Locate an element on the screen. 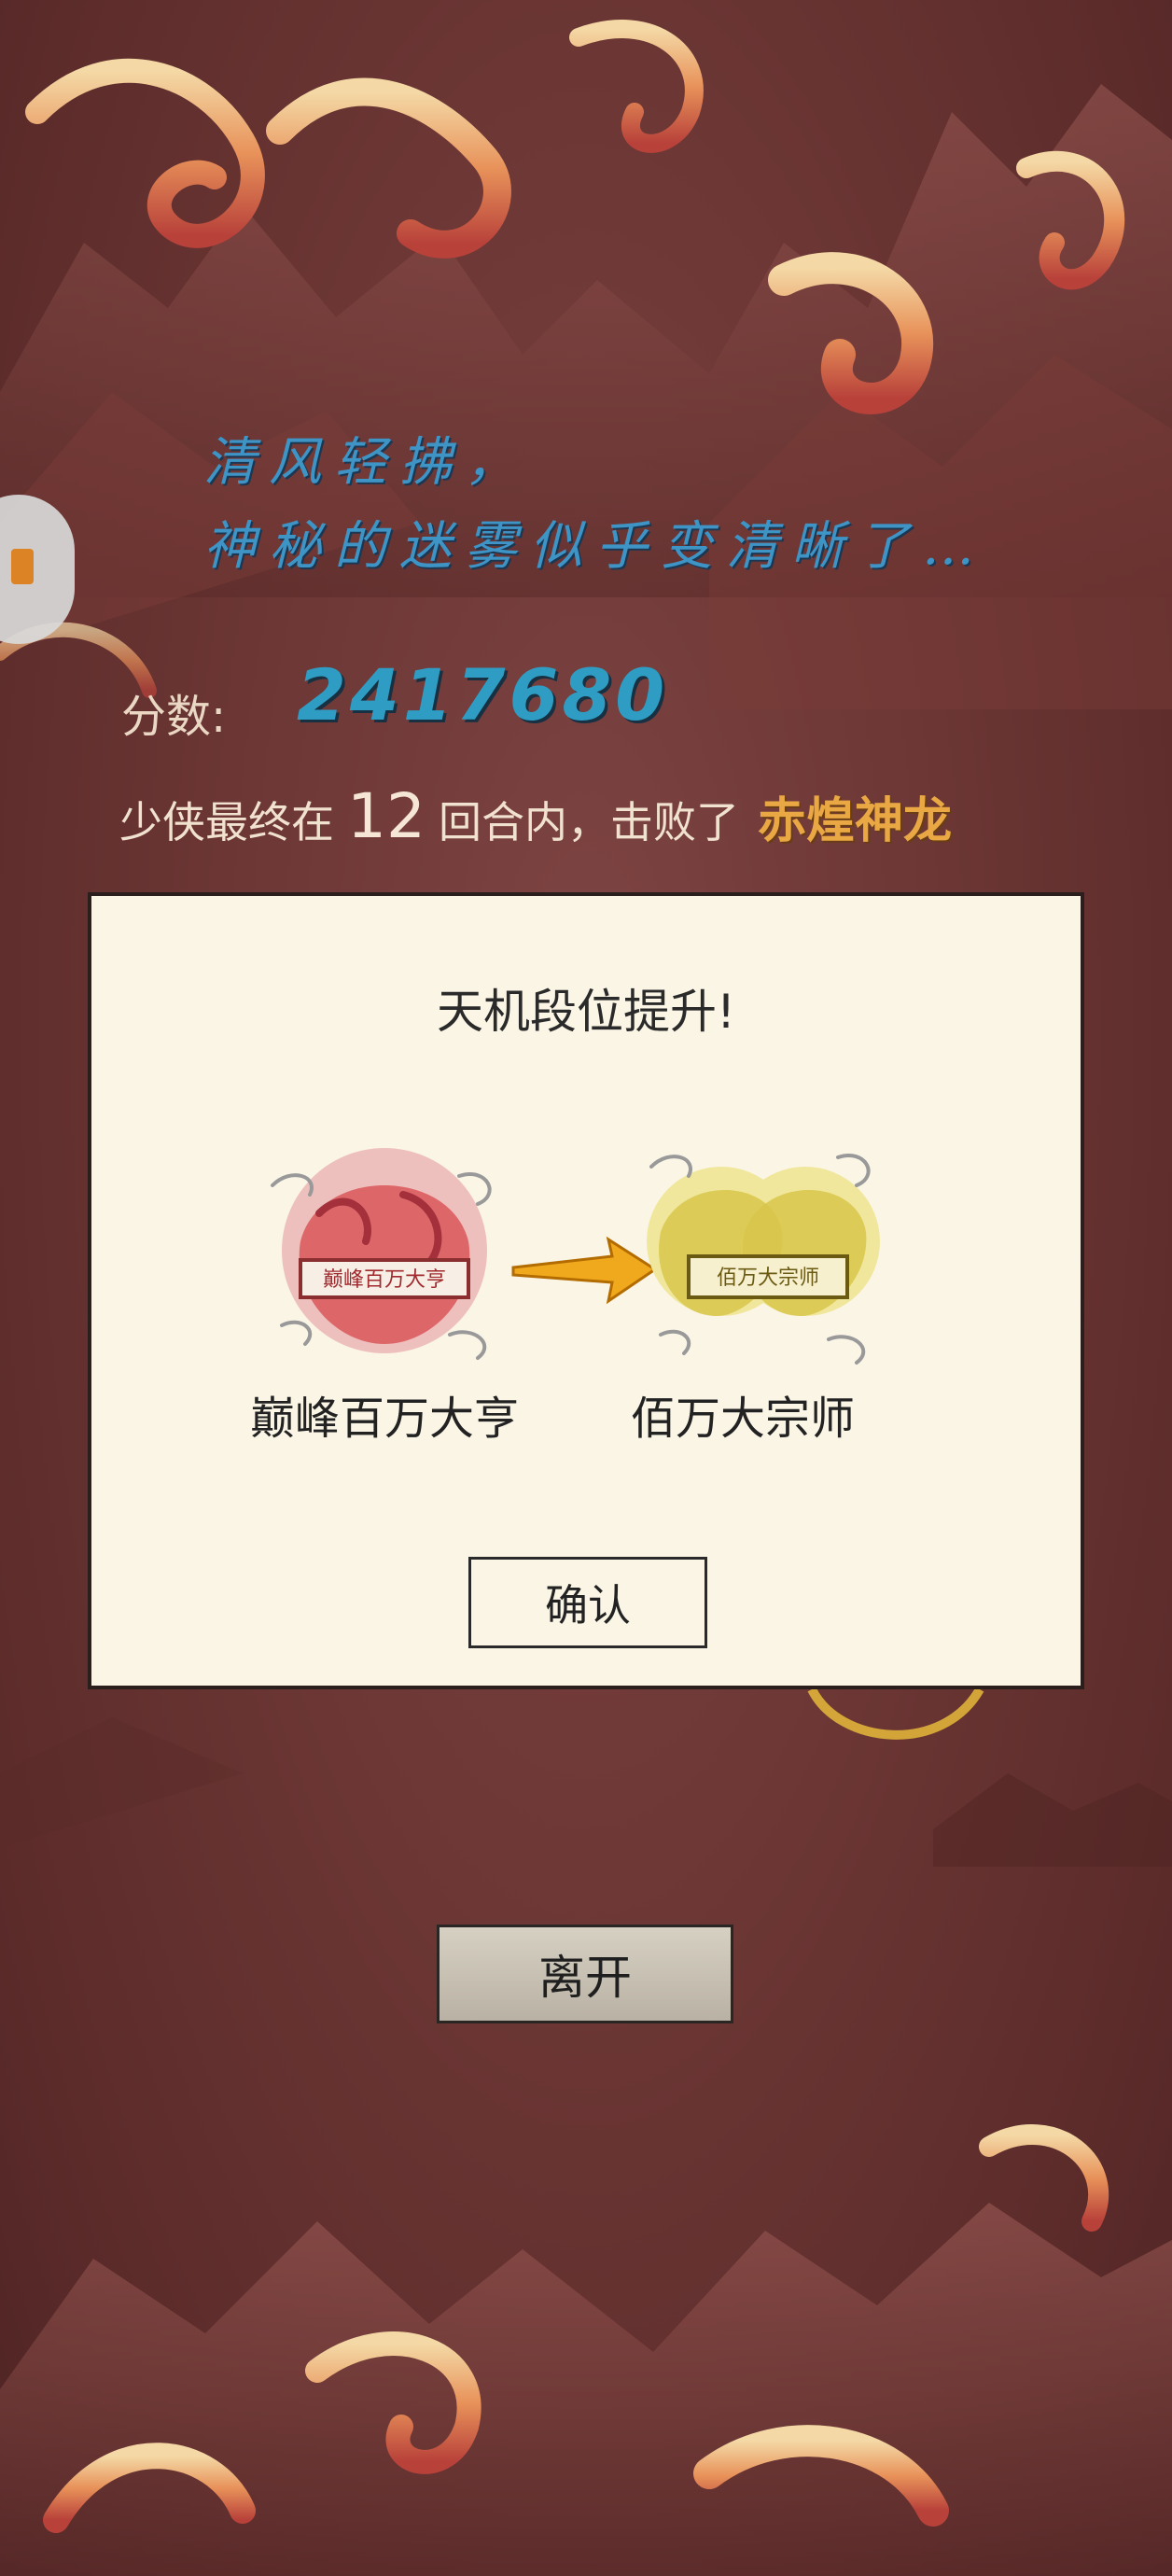 This screenshot has height=2576, width=1172. leave-button: 离开 is located at coordinates (585, 1974).